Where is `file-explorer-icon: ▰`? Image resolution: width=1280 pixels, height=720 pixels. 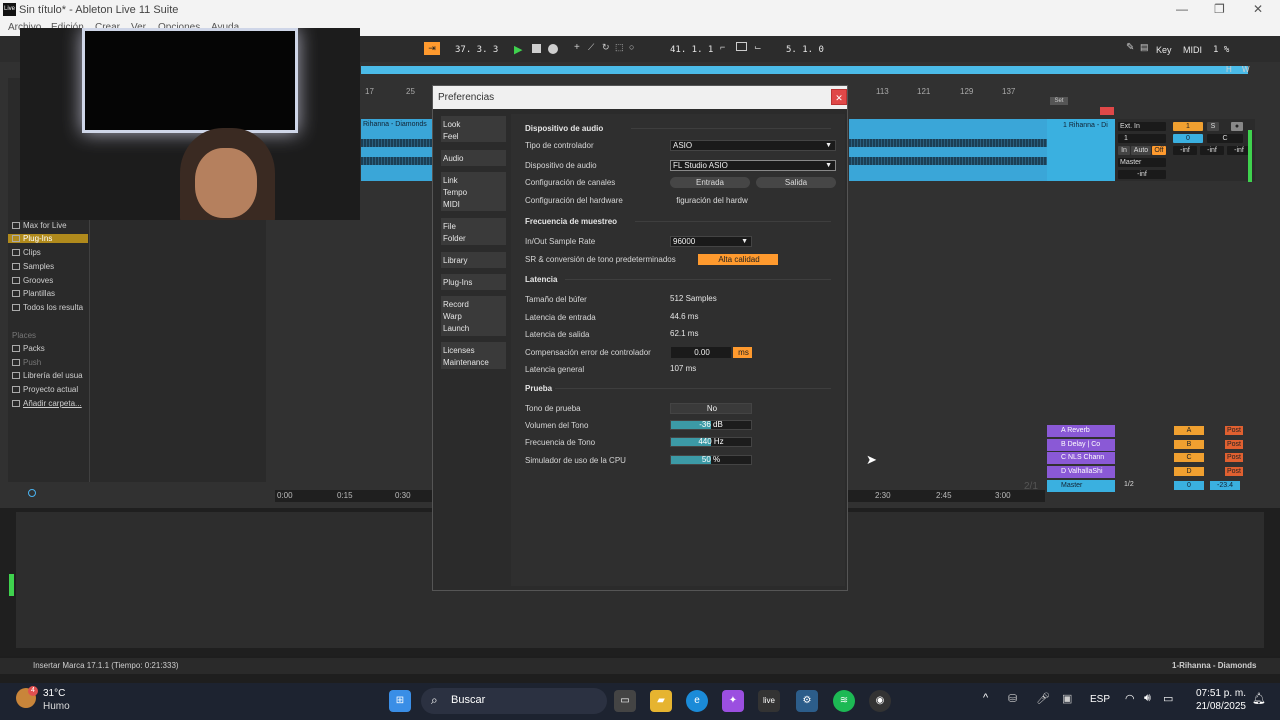 file-explorer-icon: ▰ is located at coordinates (661, 701).